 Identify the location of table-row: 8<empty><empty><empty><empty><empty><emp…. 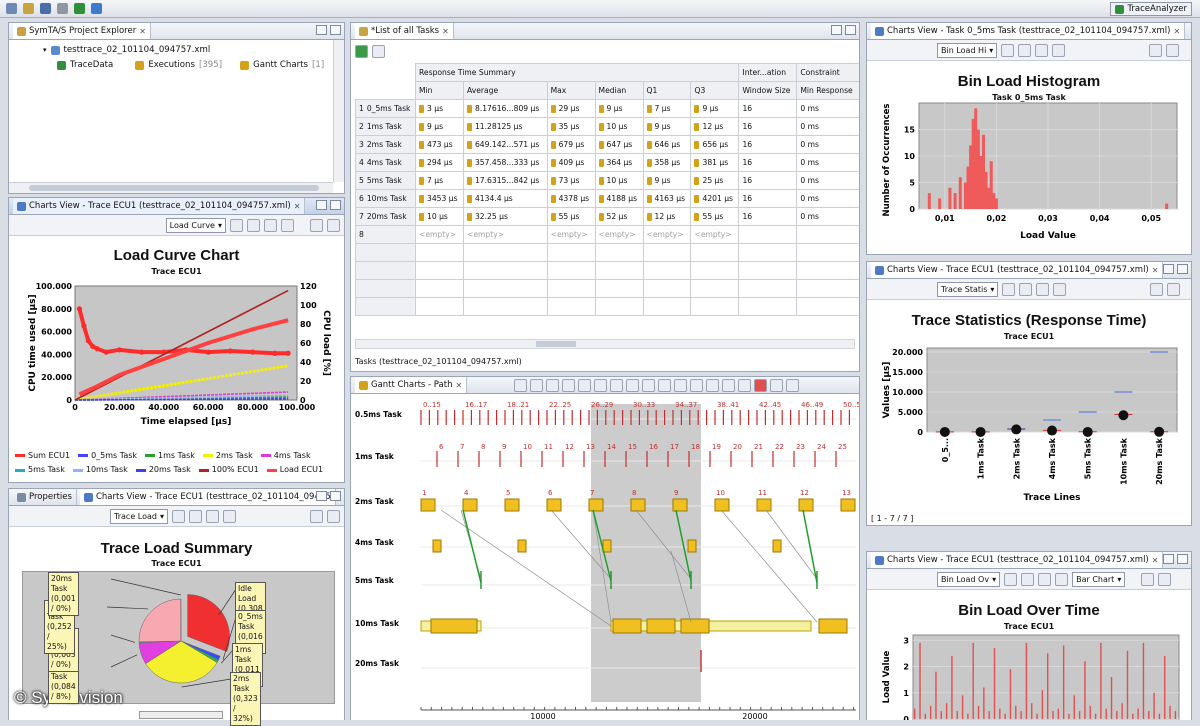
(608, 235).